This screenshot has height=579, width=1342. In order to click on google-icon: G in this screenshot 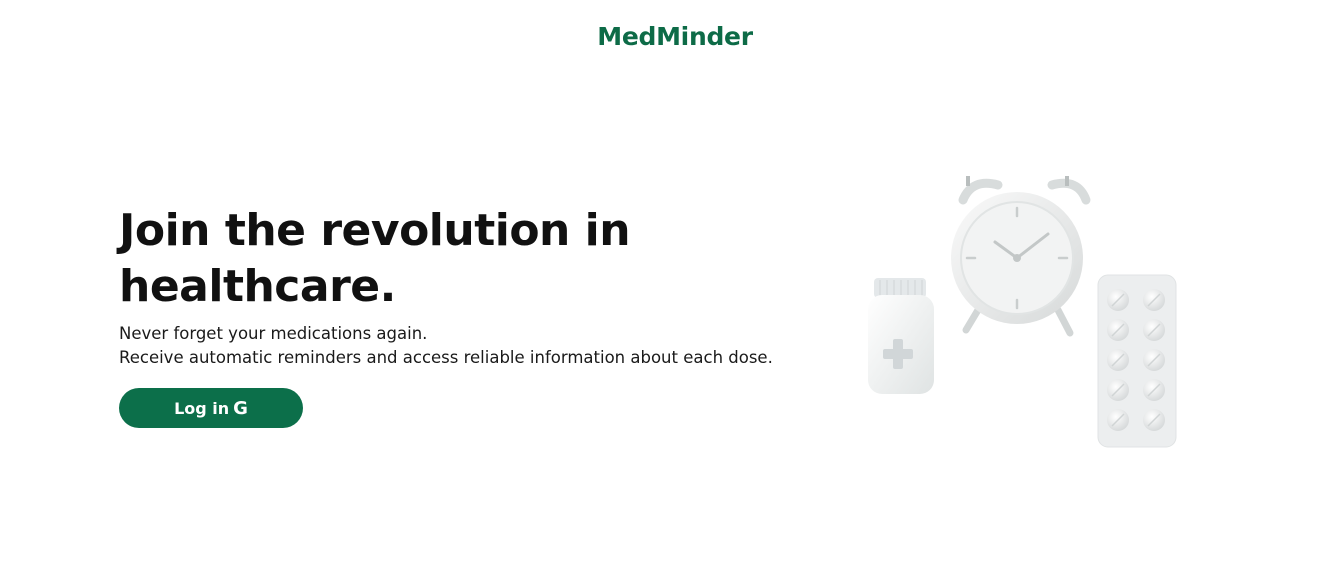, I will do `click(240, 408)`.